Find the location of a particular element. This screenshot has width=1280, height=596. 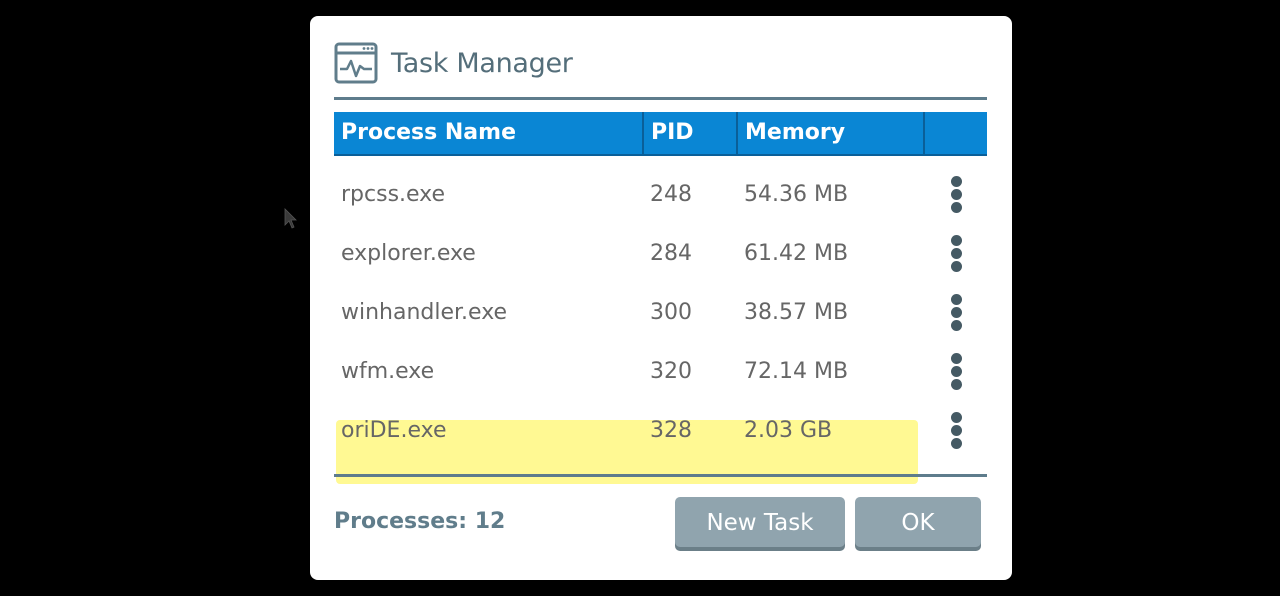

process-pid: 320 is located at coordinates (671, 371).